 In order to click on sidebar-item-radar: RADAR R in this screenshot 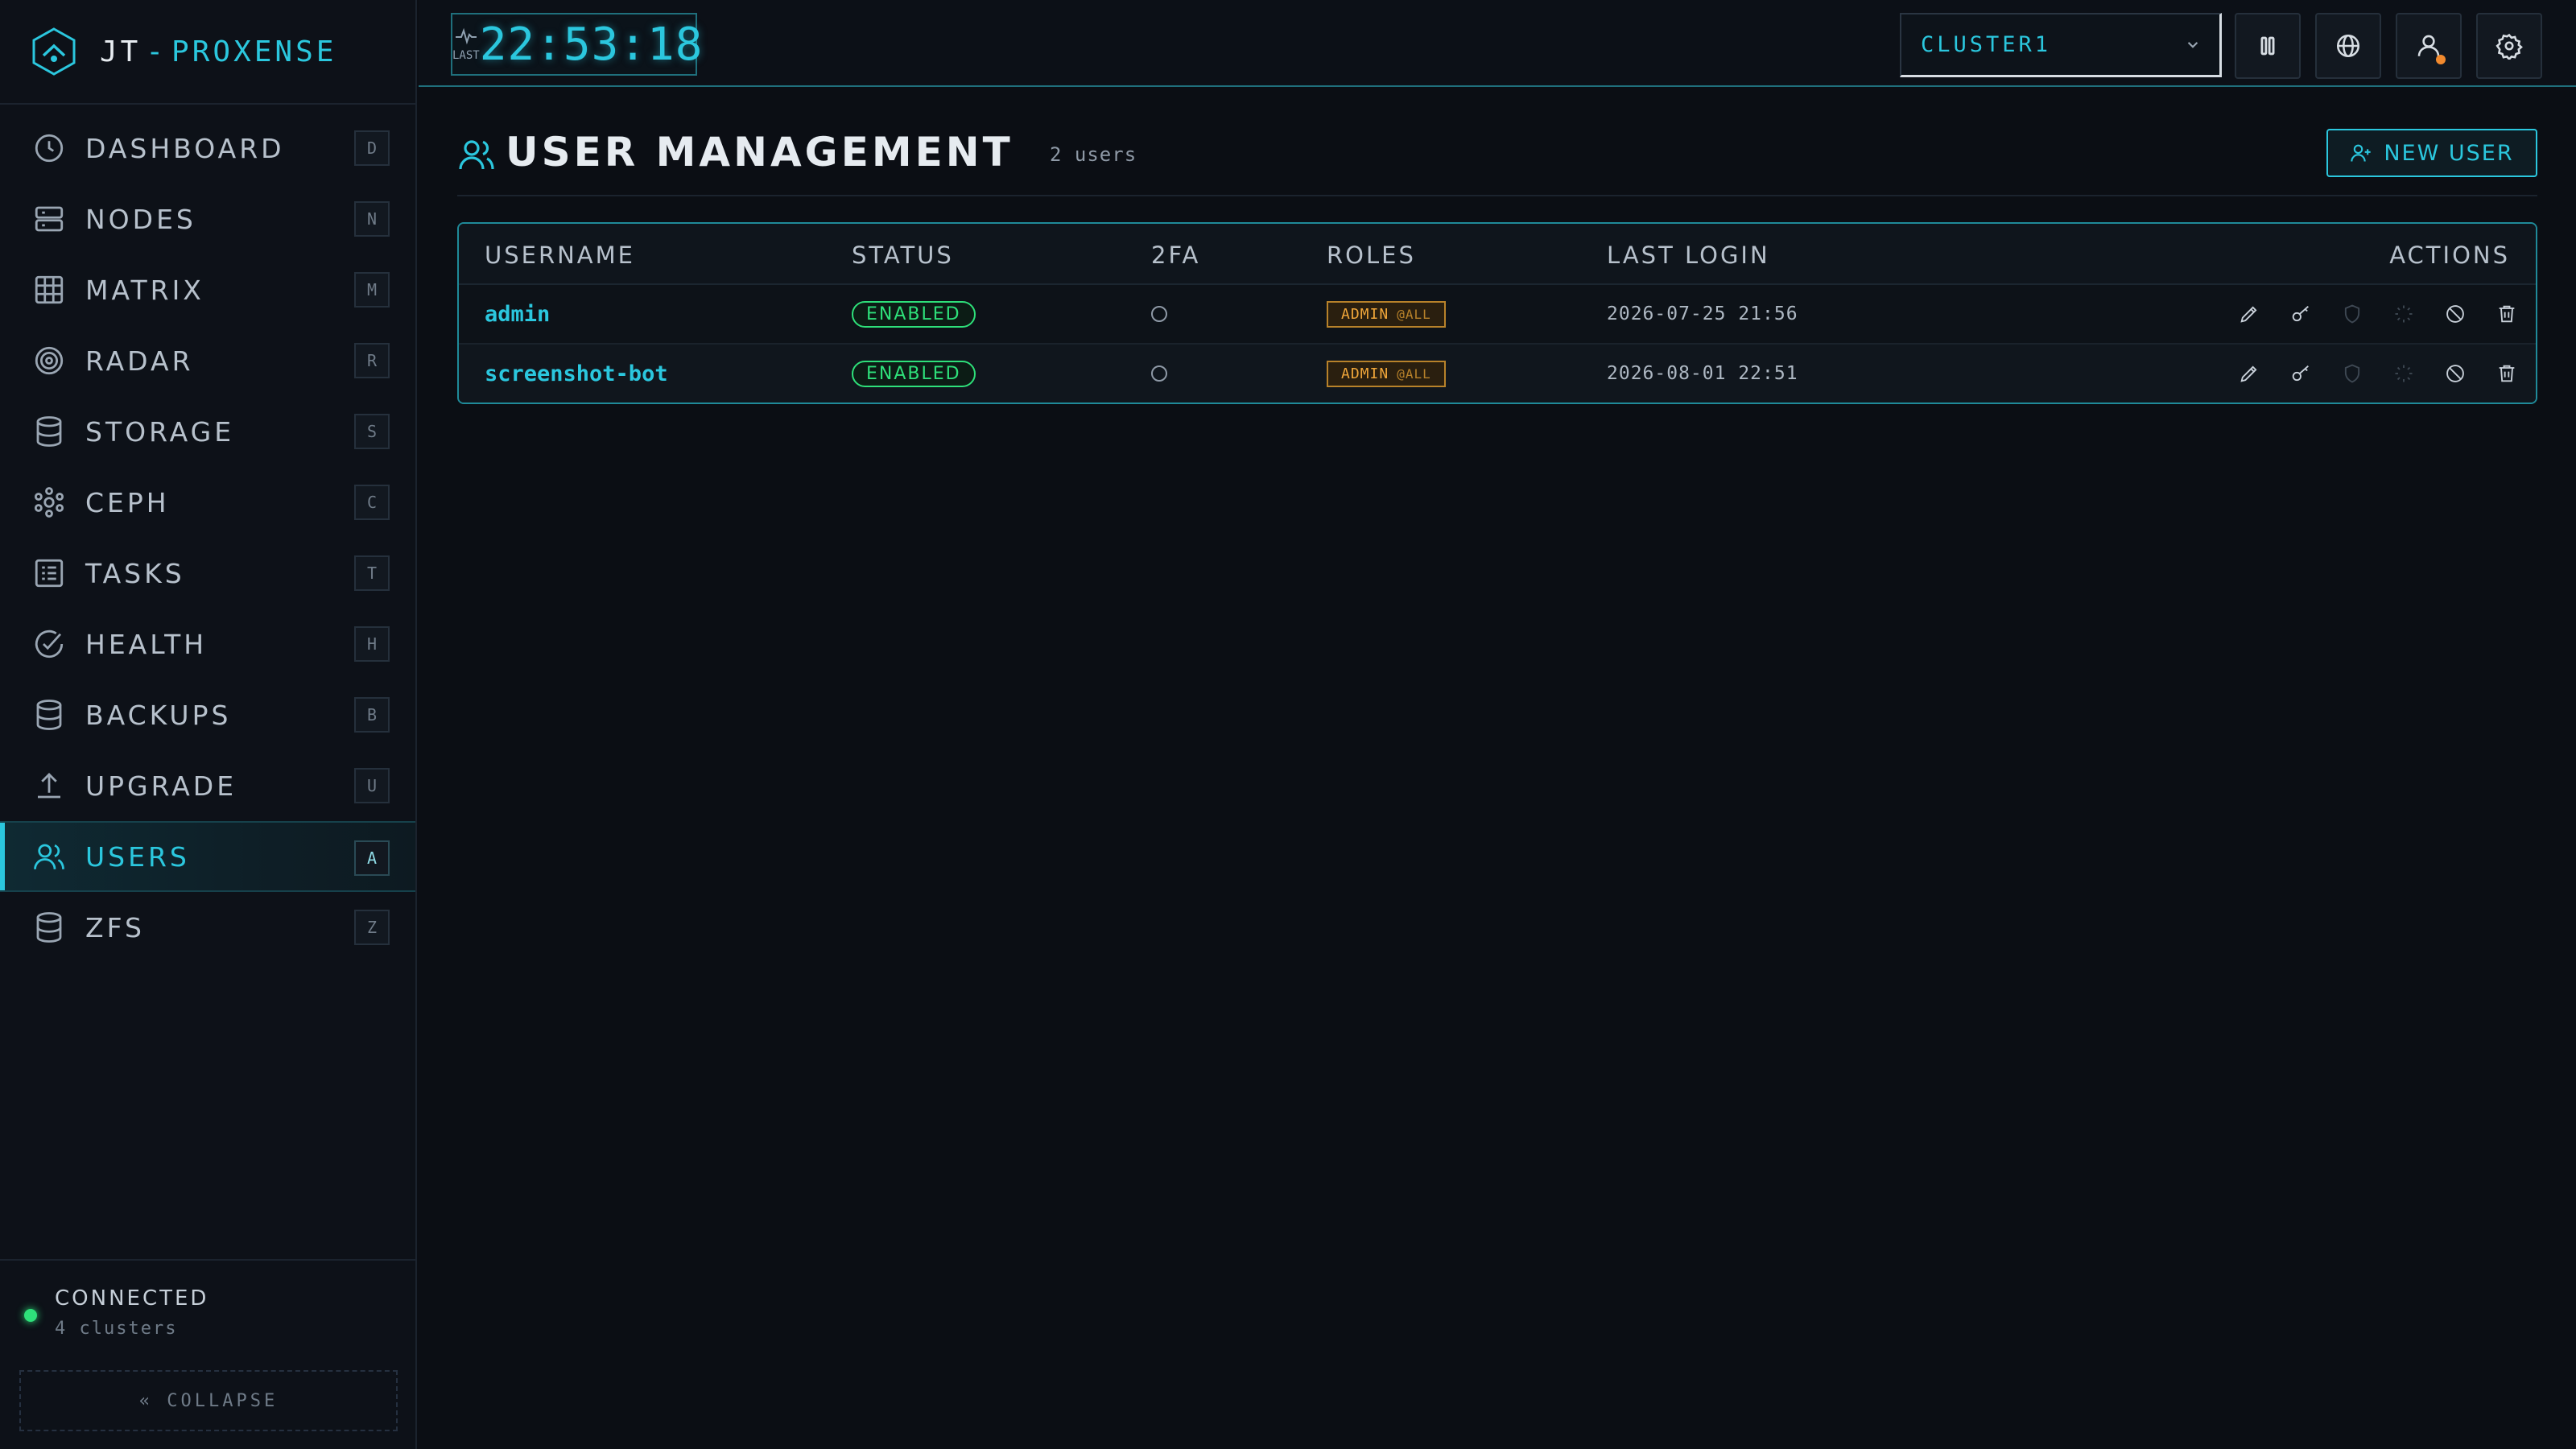, I will do `click(207, 360)`.